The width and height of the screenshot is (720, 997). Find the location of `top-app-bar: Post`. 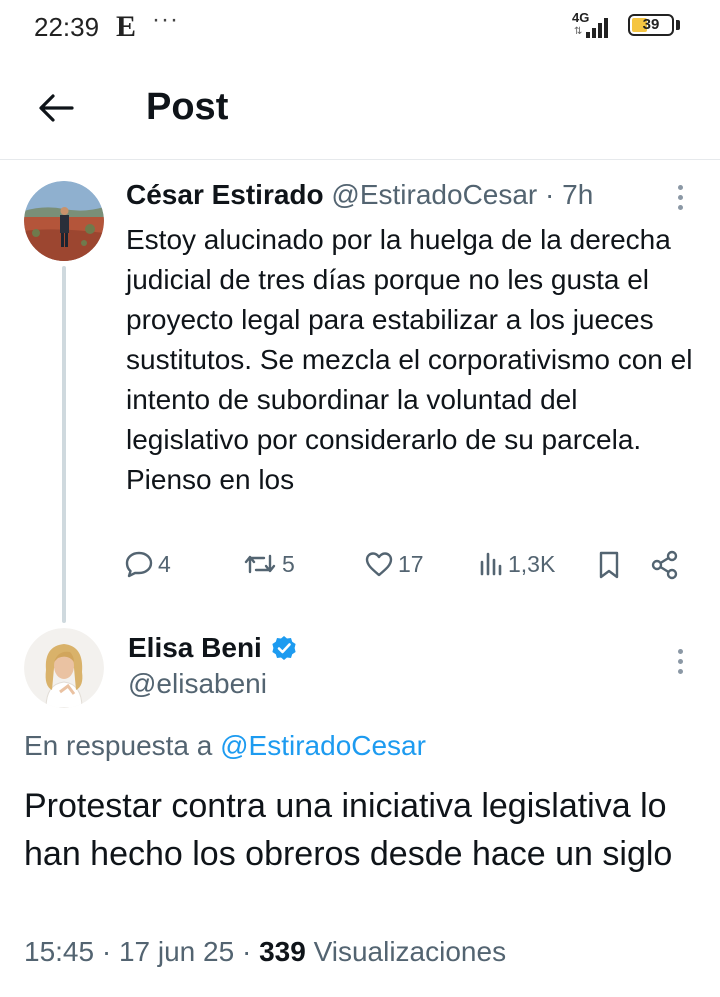

top-app-bar: Post is located at coordinates (360, 108).